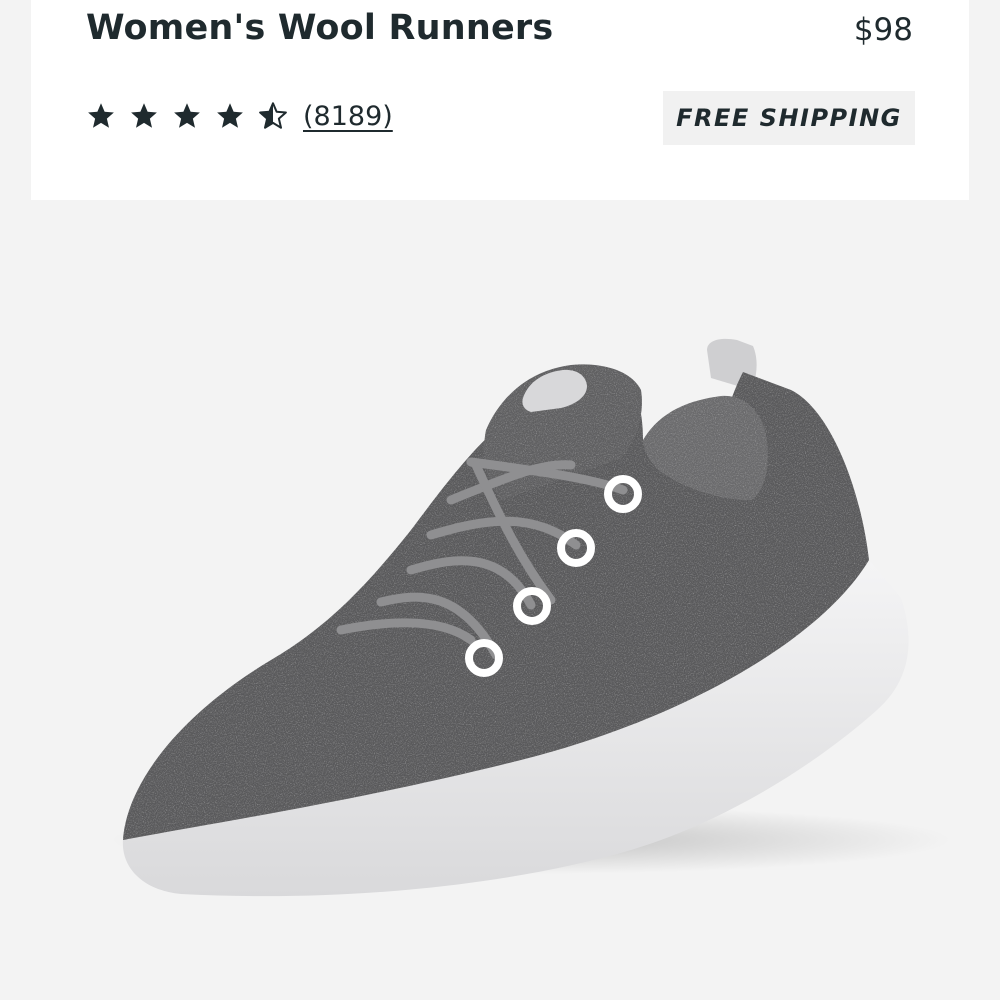 This screenshot has width=1000, height=1000. What do you see at coordinates (883, 30) in the screenshot?
I see `product-price: $98` at bounding box center [883, 30].